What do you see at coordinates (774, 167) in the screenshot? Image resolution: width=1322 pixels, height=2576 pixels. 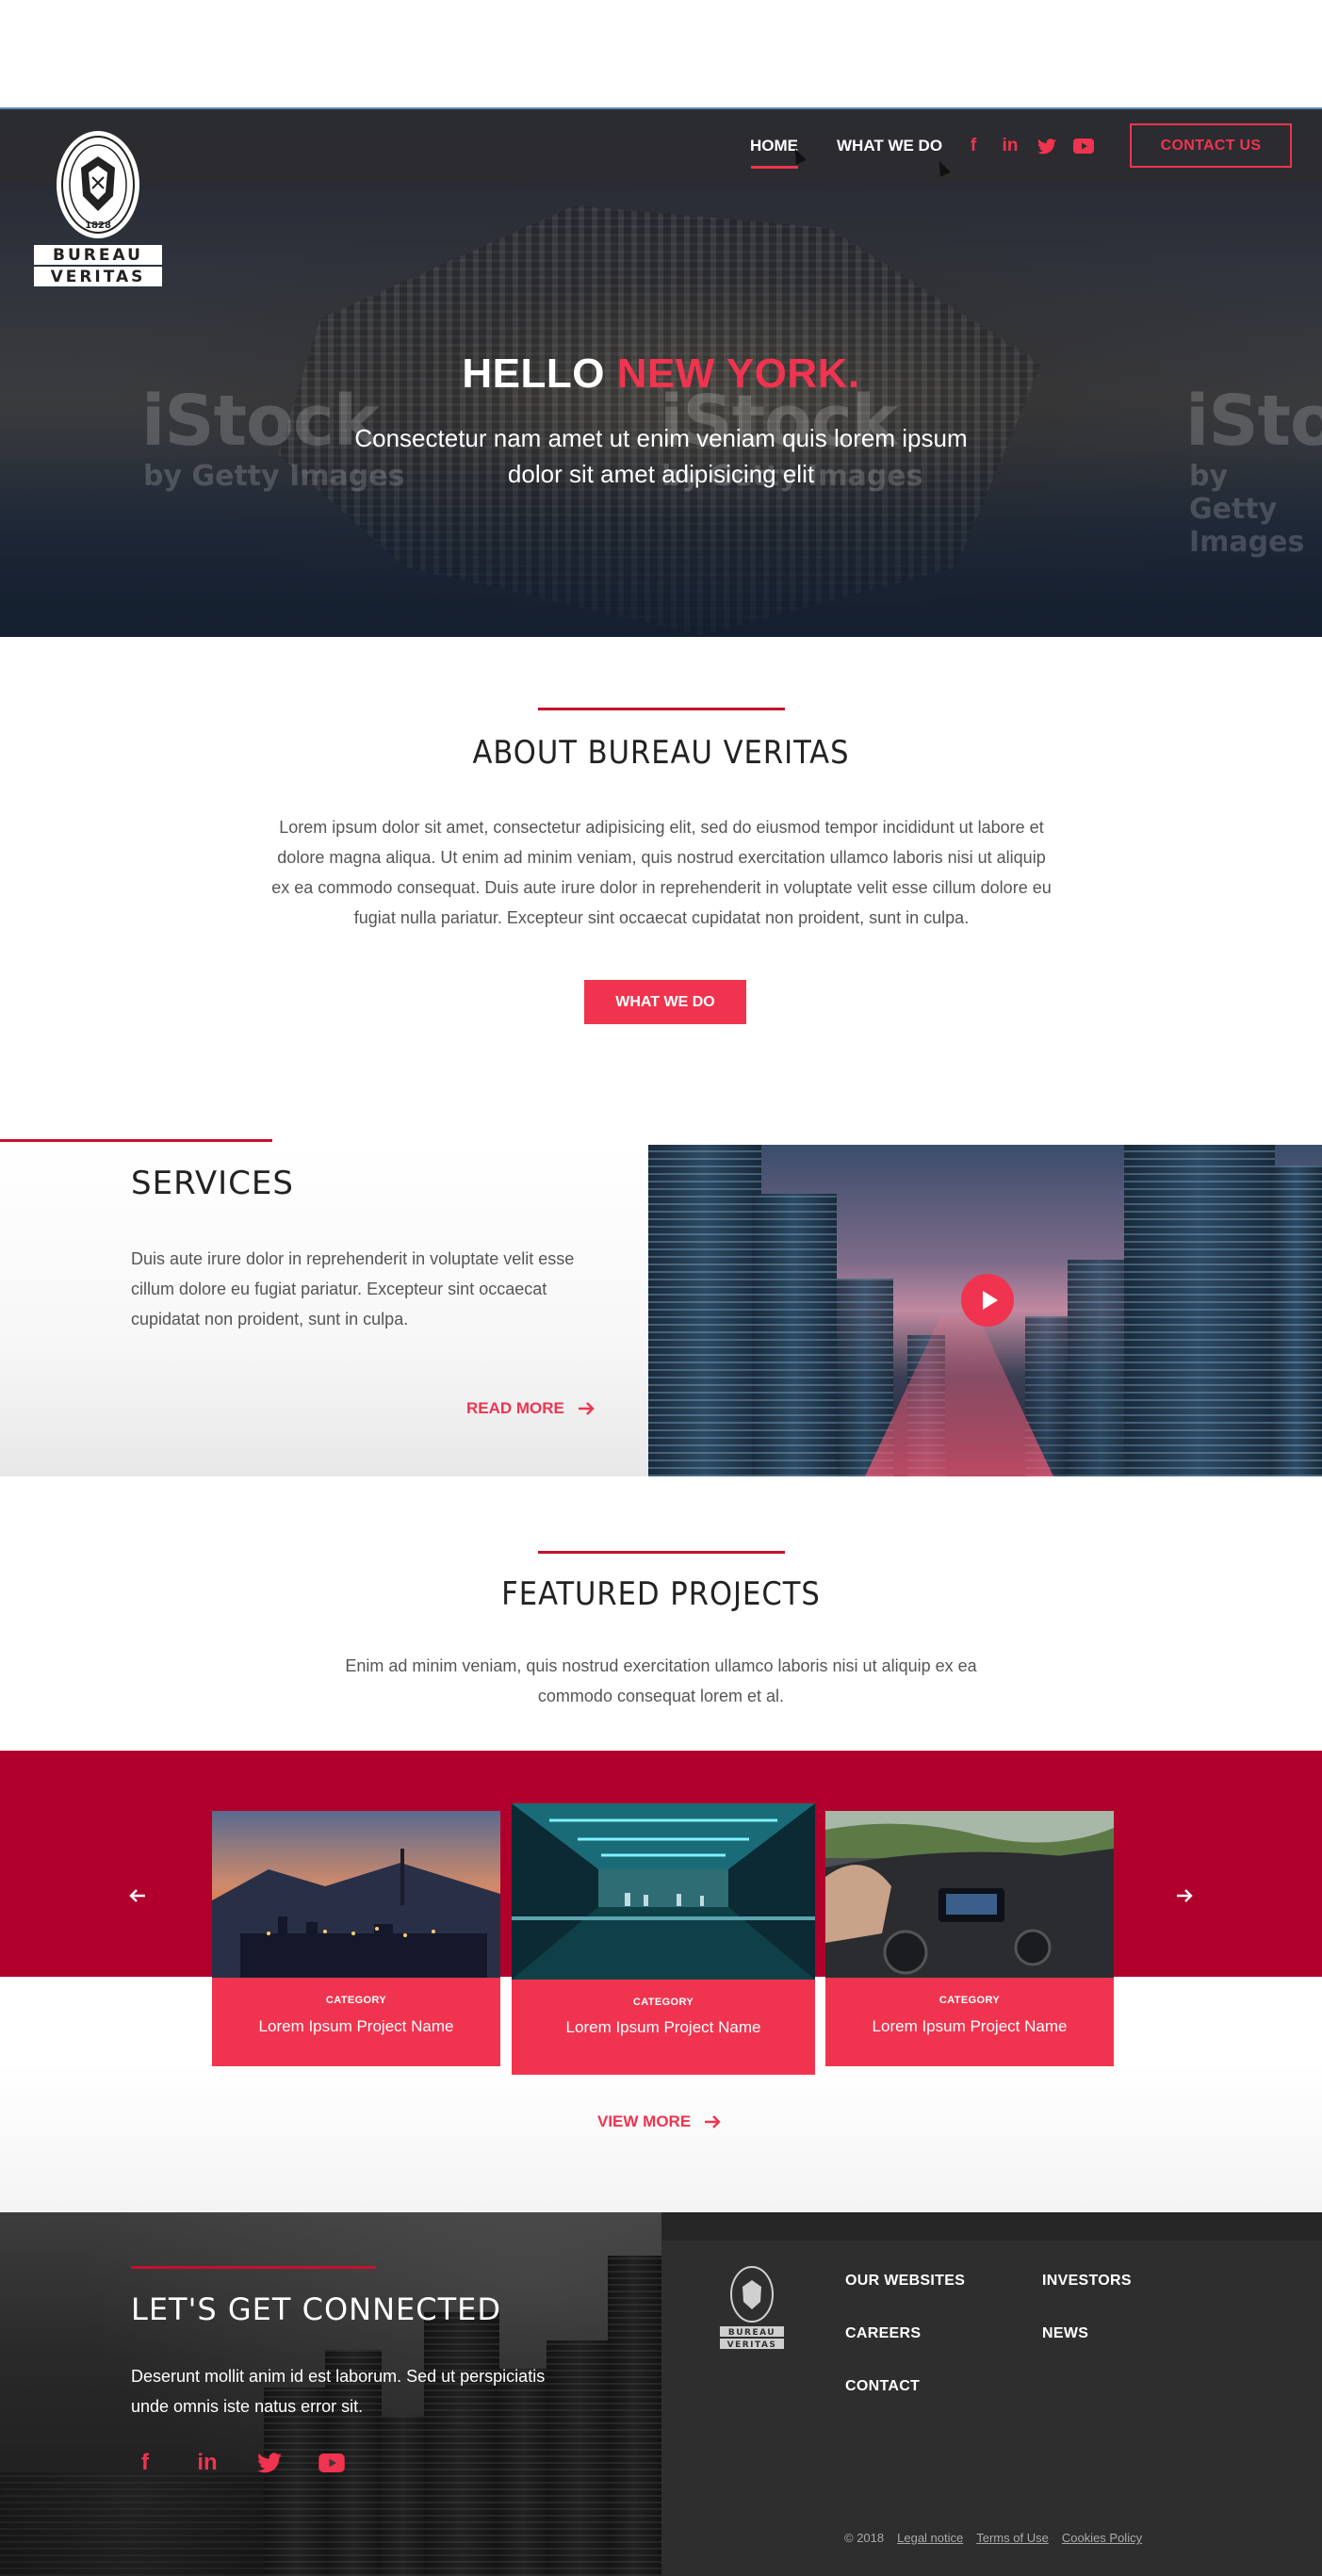 I see `nav-active-indicator` at bounding box center [774, 167].